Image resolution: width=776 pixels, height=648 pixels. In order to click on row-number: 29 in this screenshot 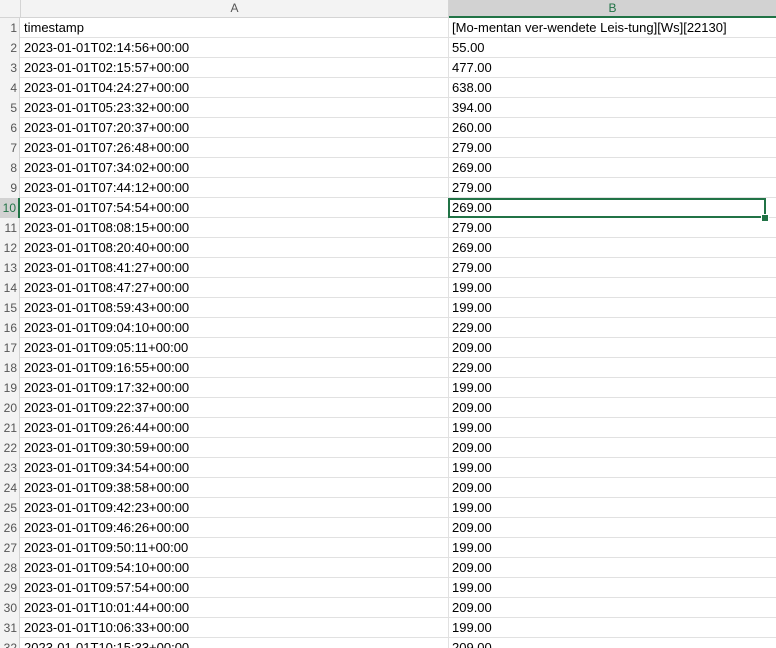, I will do `click(10, 588)`.